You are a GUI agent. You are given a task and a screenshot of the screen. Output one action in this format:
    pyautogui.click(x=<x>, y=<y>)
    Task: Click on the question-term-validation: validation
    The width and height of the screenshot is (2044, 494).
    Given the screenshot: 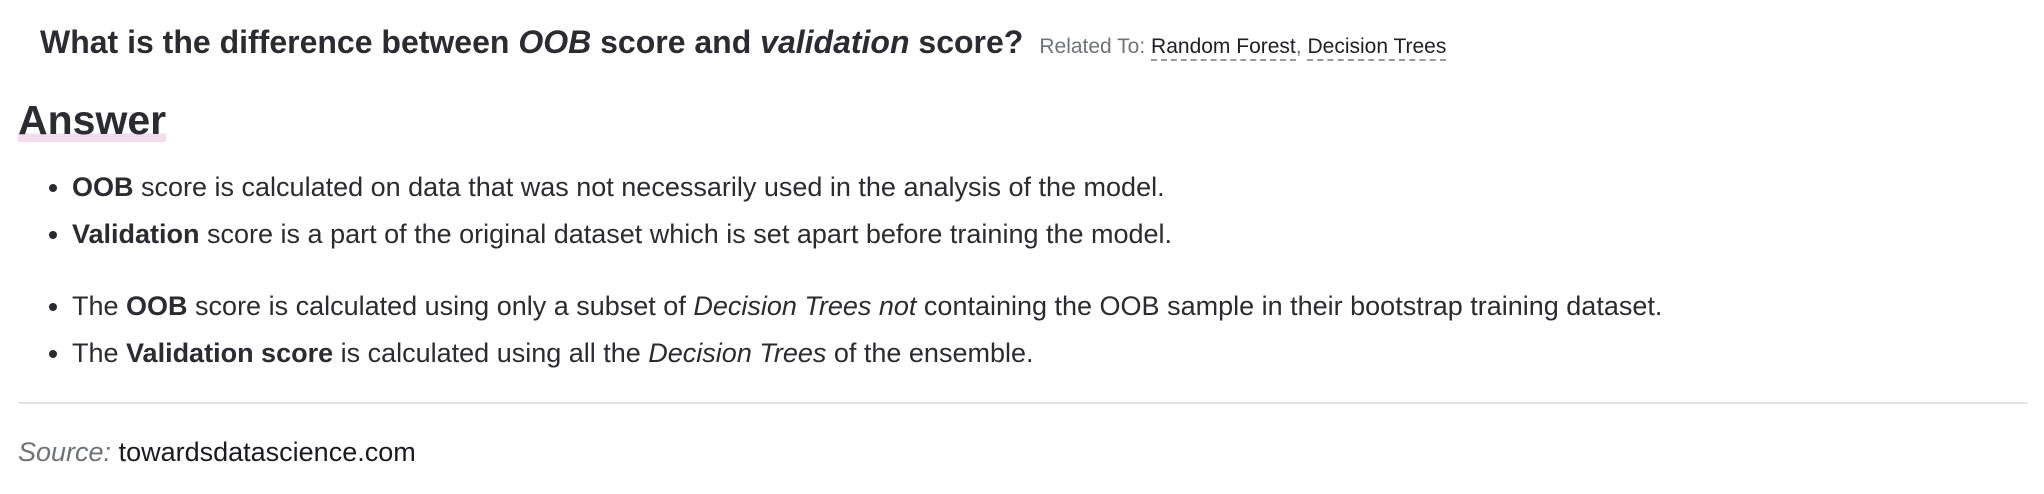 What is the action you would take?
    pyautogui.click(x=835, y=42)
    